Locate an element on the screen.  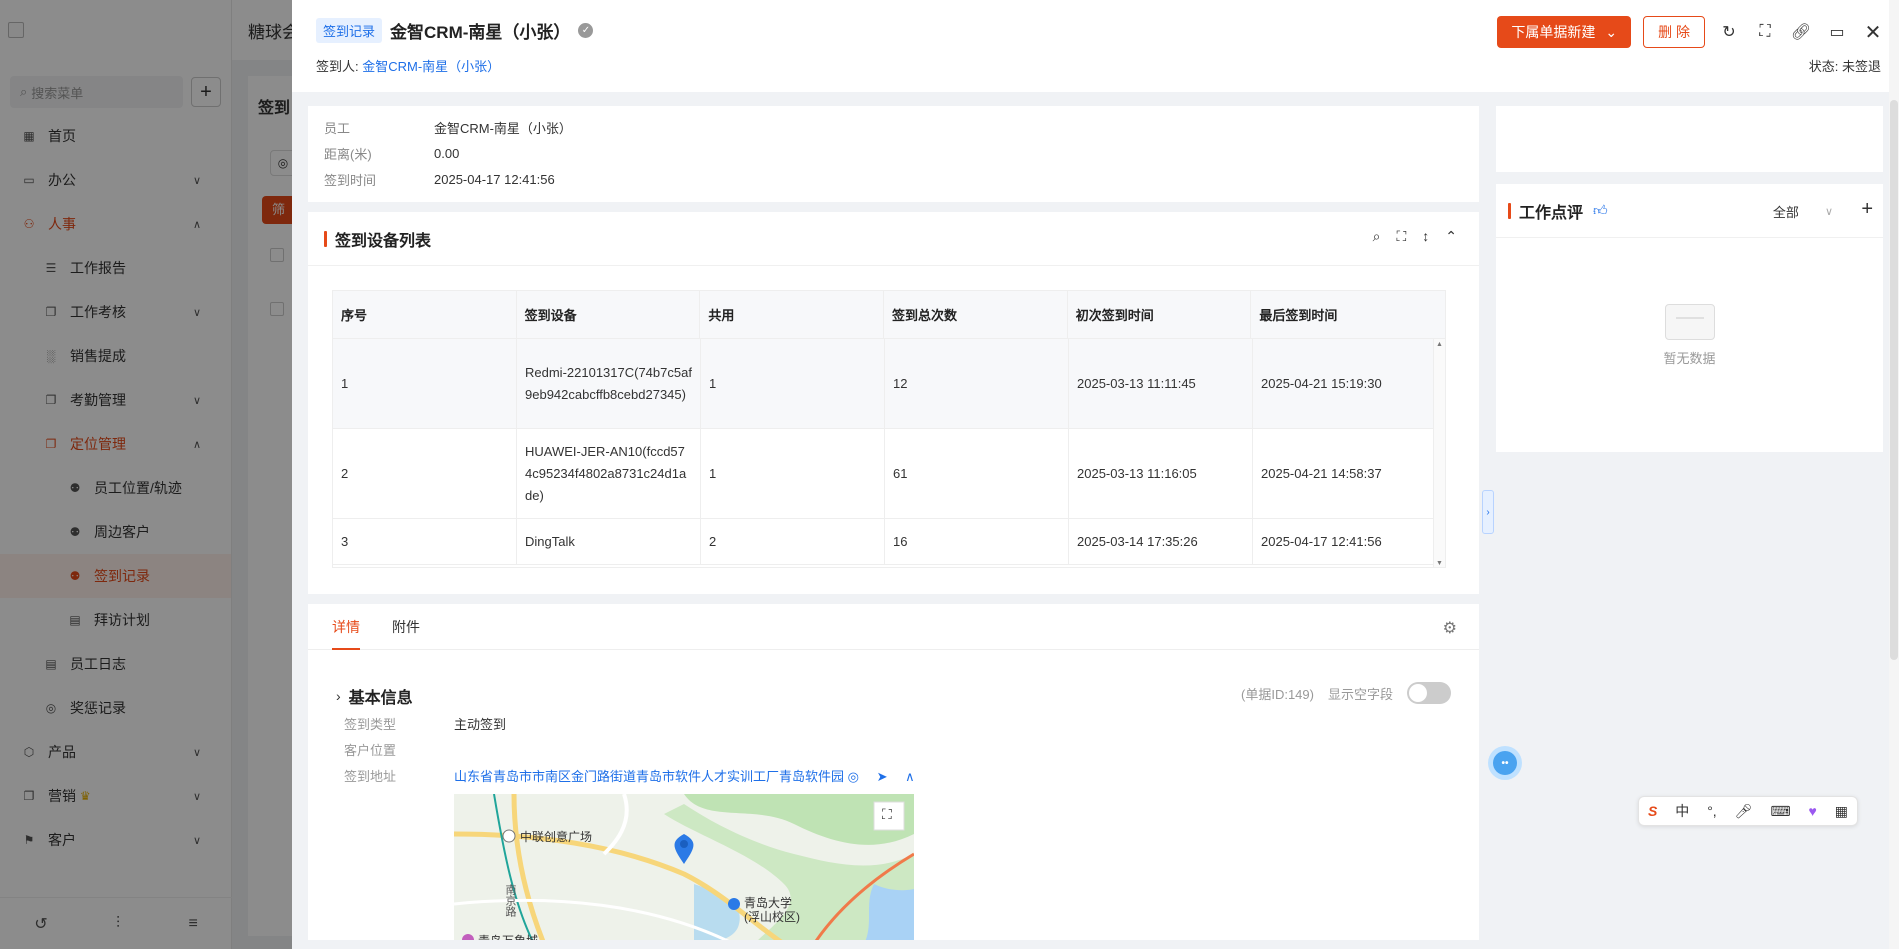
table-cell: 2025-03-13 11:16:05 is located at coordinates (1161, 473).